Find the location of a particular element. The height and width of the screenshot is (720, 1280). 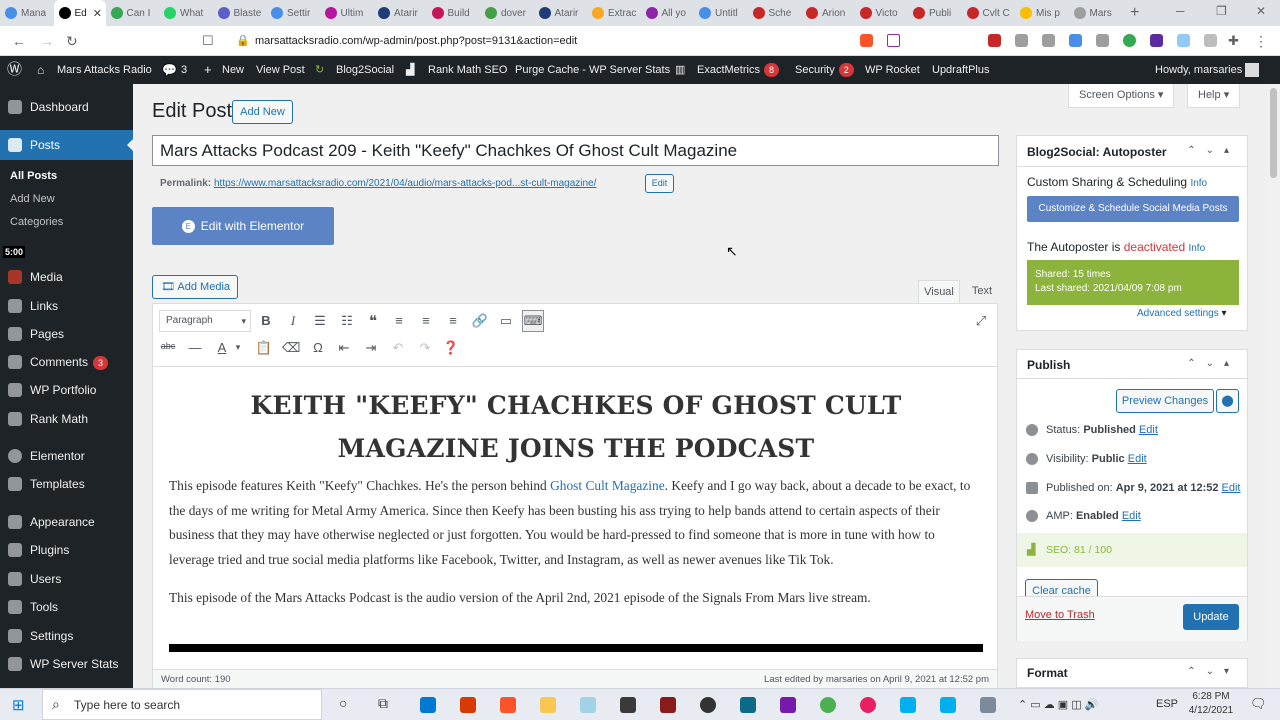

paste-text-icon: 📋 is located at coordinates (264, 348).